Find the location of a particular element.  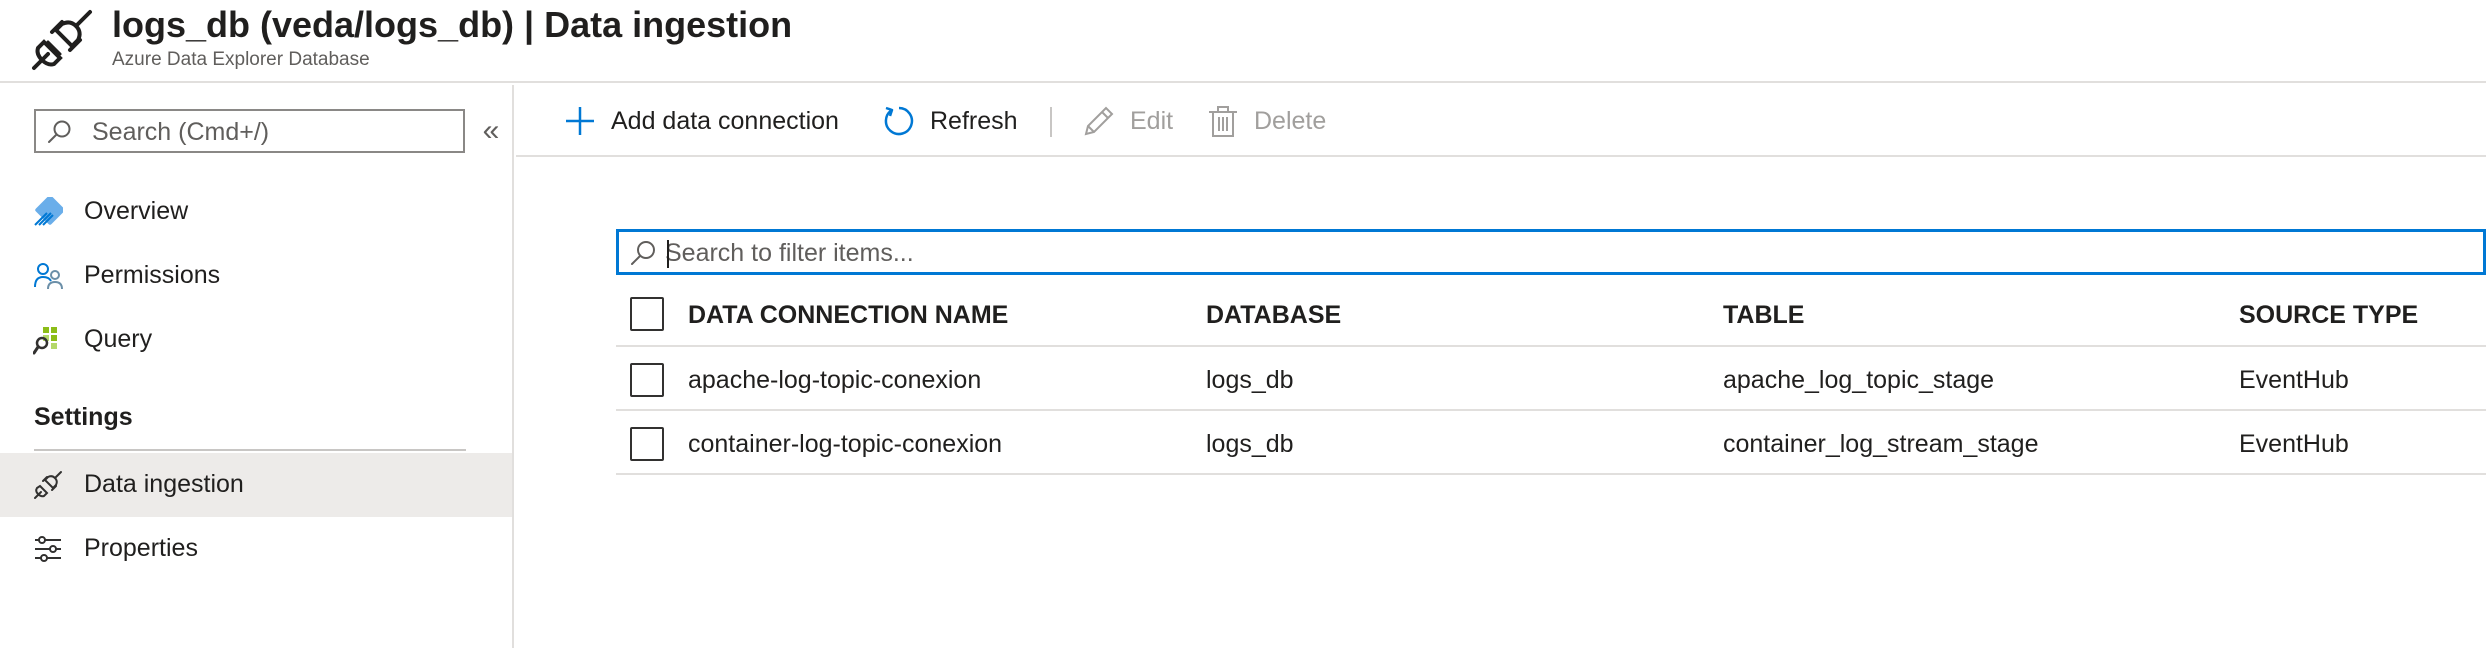

sidebar-item-label: Properties is located at coordinates (141, 548).